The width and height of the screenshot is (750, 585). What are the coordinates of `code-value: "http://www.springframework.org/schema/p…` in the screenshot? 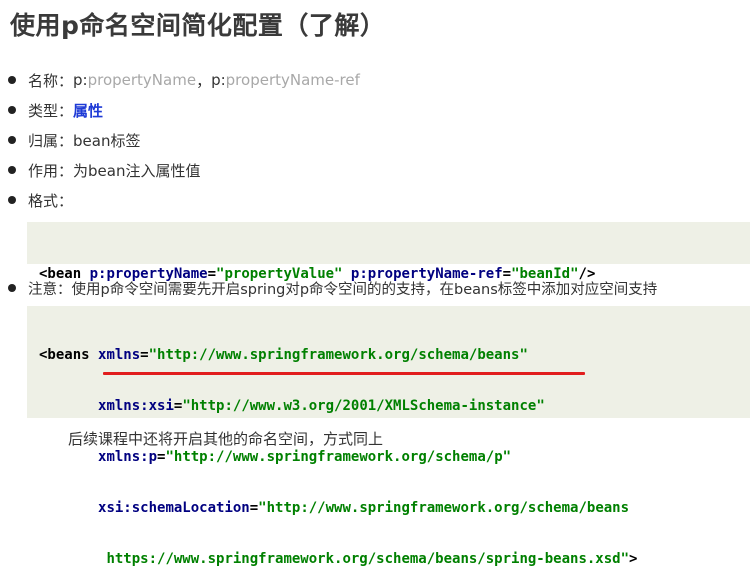 It's located at (338, 457).